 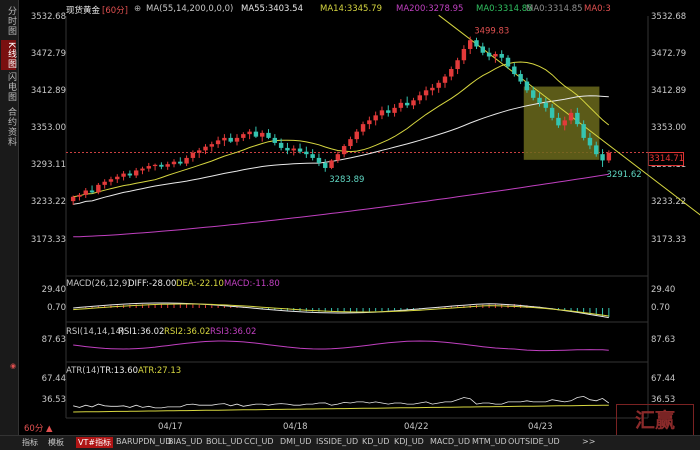 I want to click on toolbar-item-cci: CCI_UD, so click(x=259, y=441).